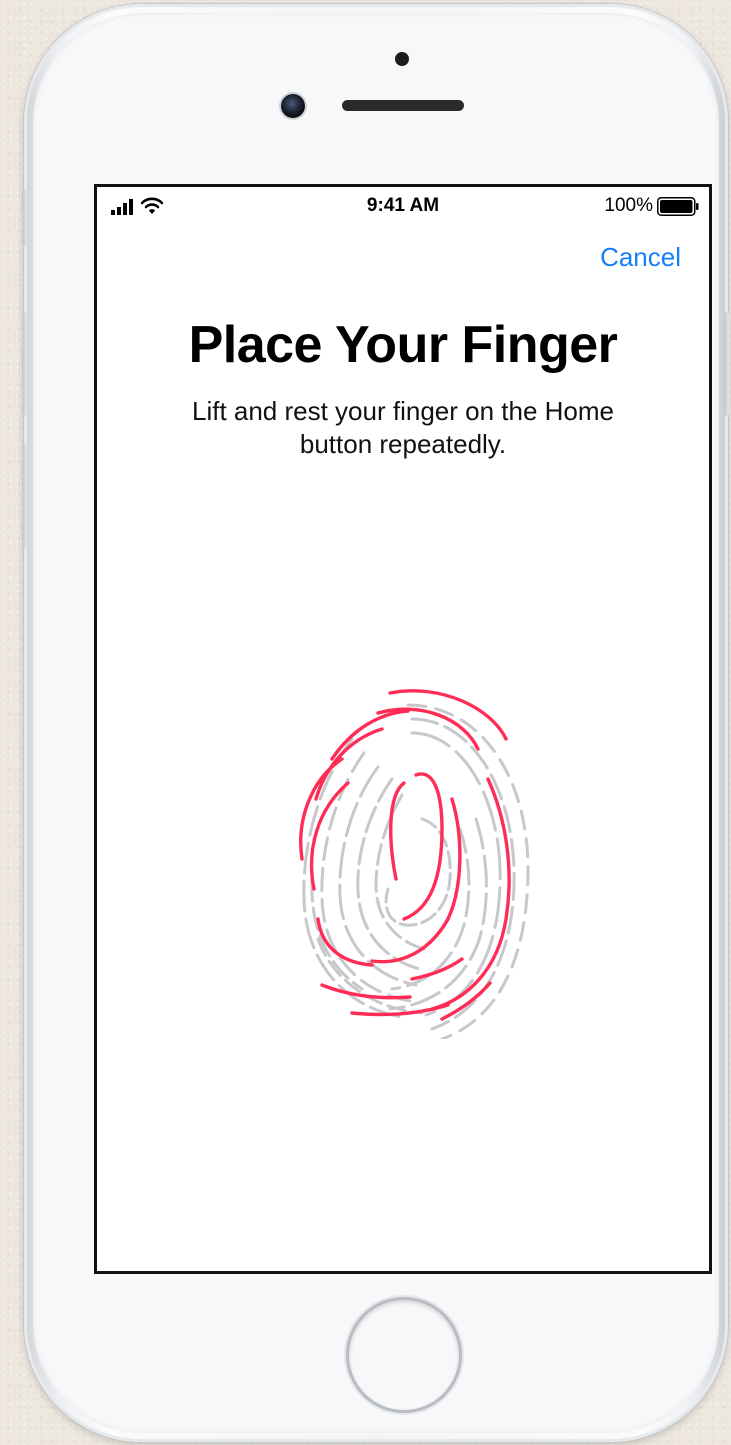 The image size is (731, 1445). I want to click on battery-percentage: 100%, so click(628, 205).